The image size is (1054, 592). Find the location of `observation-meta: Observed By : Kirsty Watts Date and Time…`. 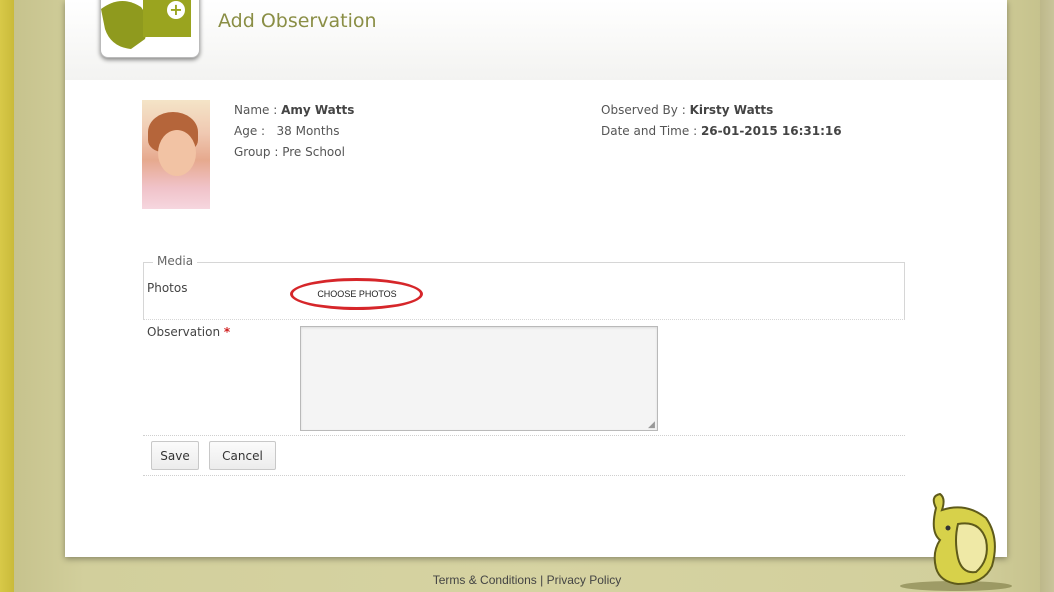

observation-meta: Observed By : Kirsty Watts Date and Time… is located at coordinates (721, 121).